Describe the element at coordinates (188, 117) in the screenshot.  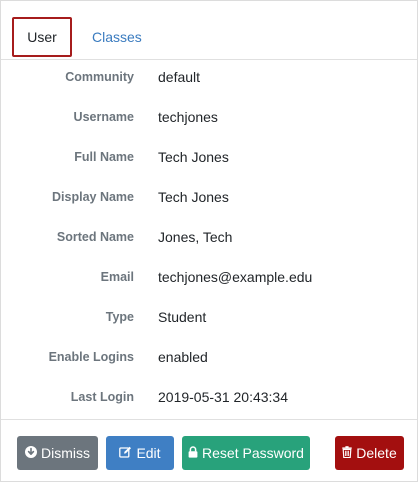
I see `detail-value: techjones` at that location.